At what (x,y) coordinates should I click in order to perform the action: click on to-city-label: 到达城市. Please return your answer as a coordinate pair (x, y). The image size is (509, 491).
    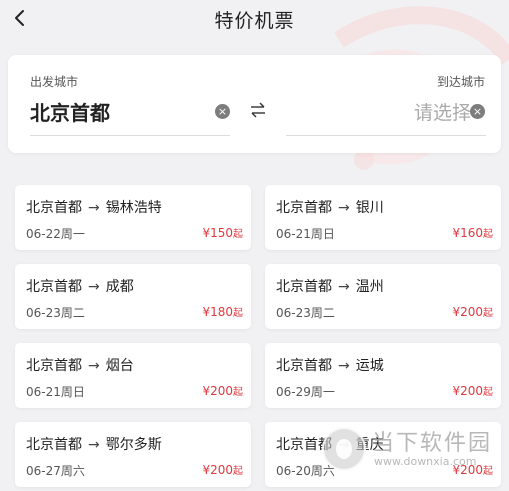
    Looking at the image, I should click on (460, 82).